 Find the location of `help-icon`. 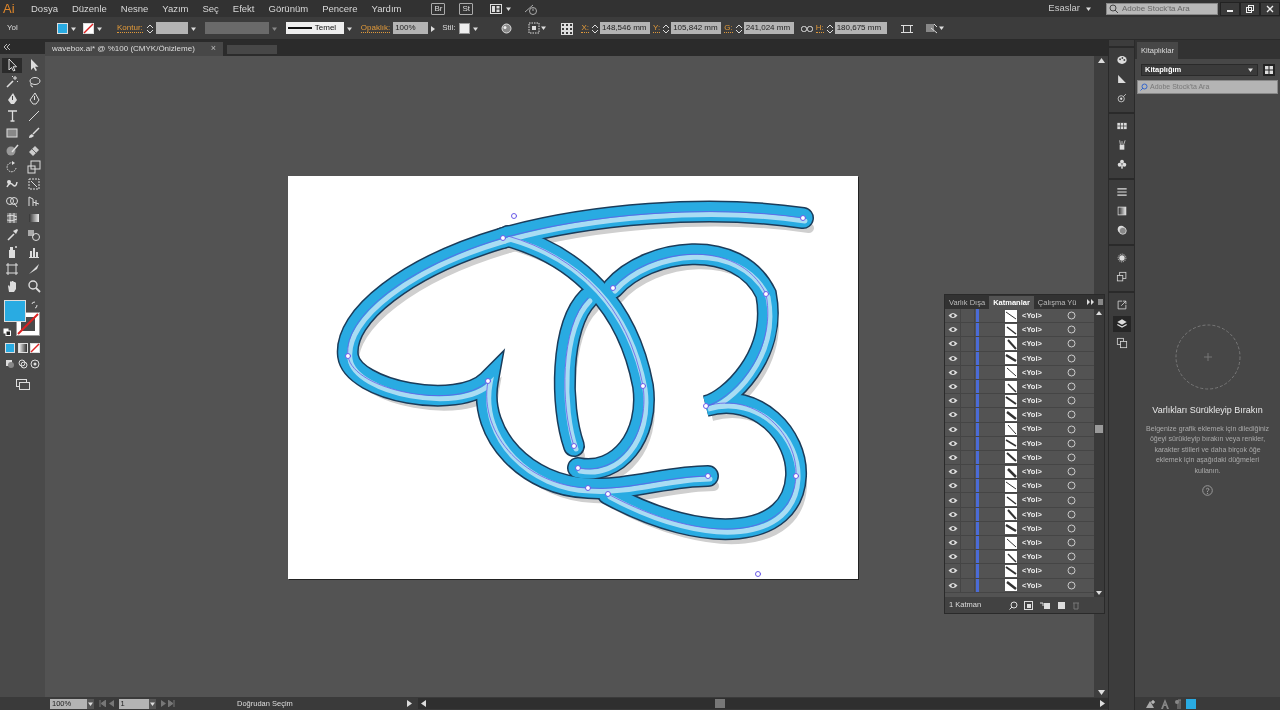

help-icon is located at coordinates (1207, 490).